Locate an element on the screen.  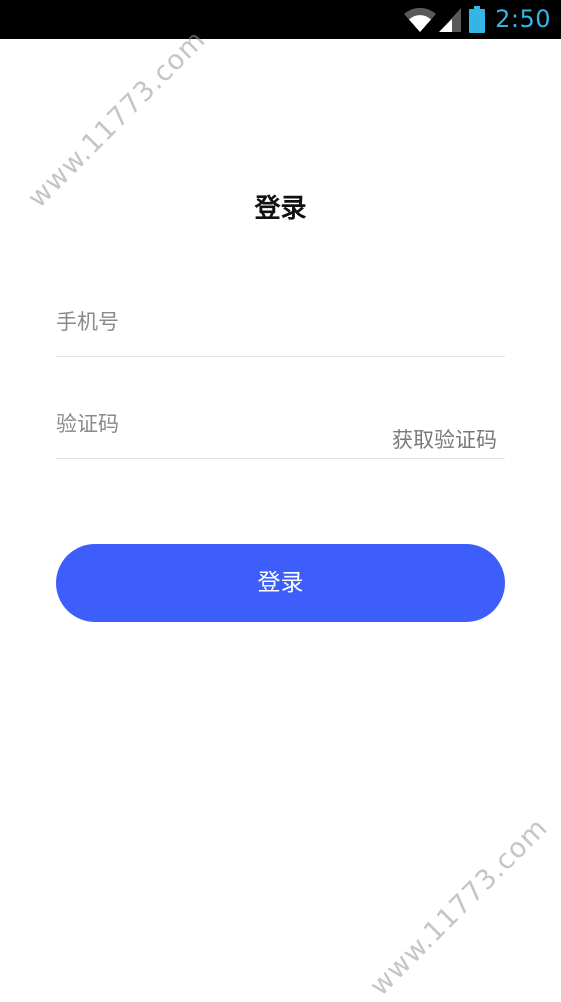
code-field: 获取验证码 is located at coordinates (280, 430).